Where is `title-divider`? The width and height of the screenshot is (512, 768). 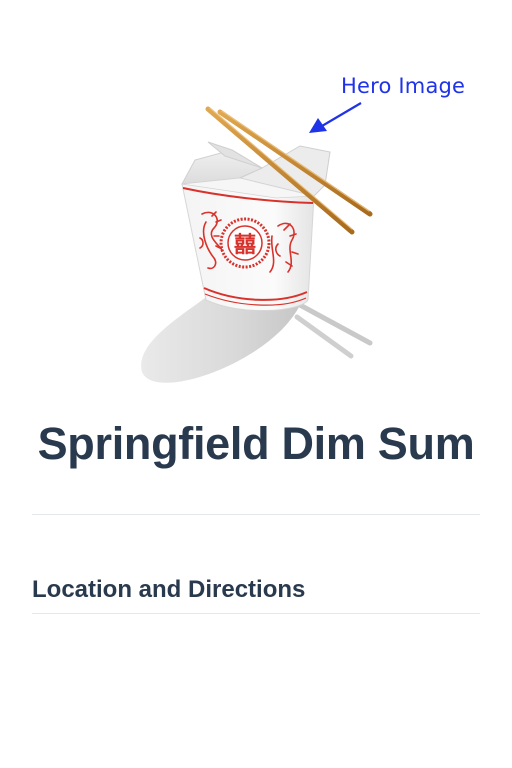
title-divider is located at coordinates (256, 514).